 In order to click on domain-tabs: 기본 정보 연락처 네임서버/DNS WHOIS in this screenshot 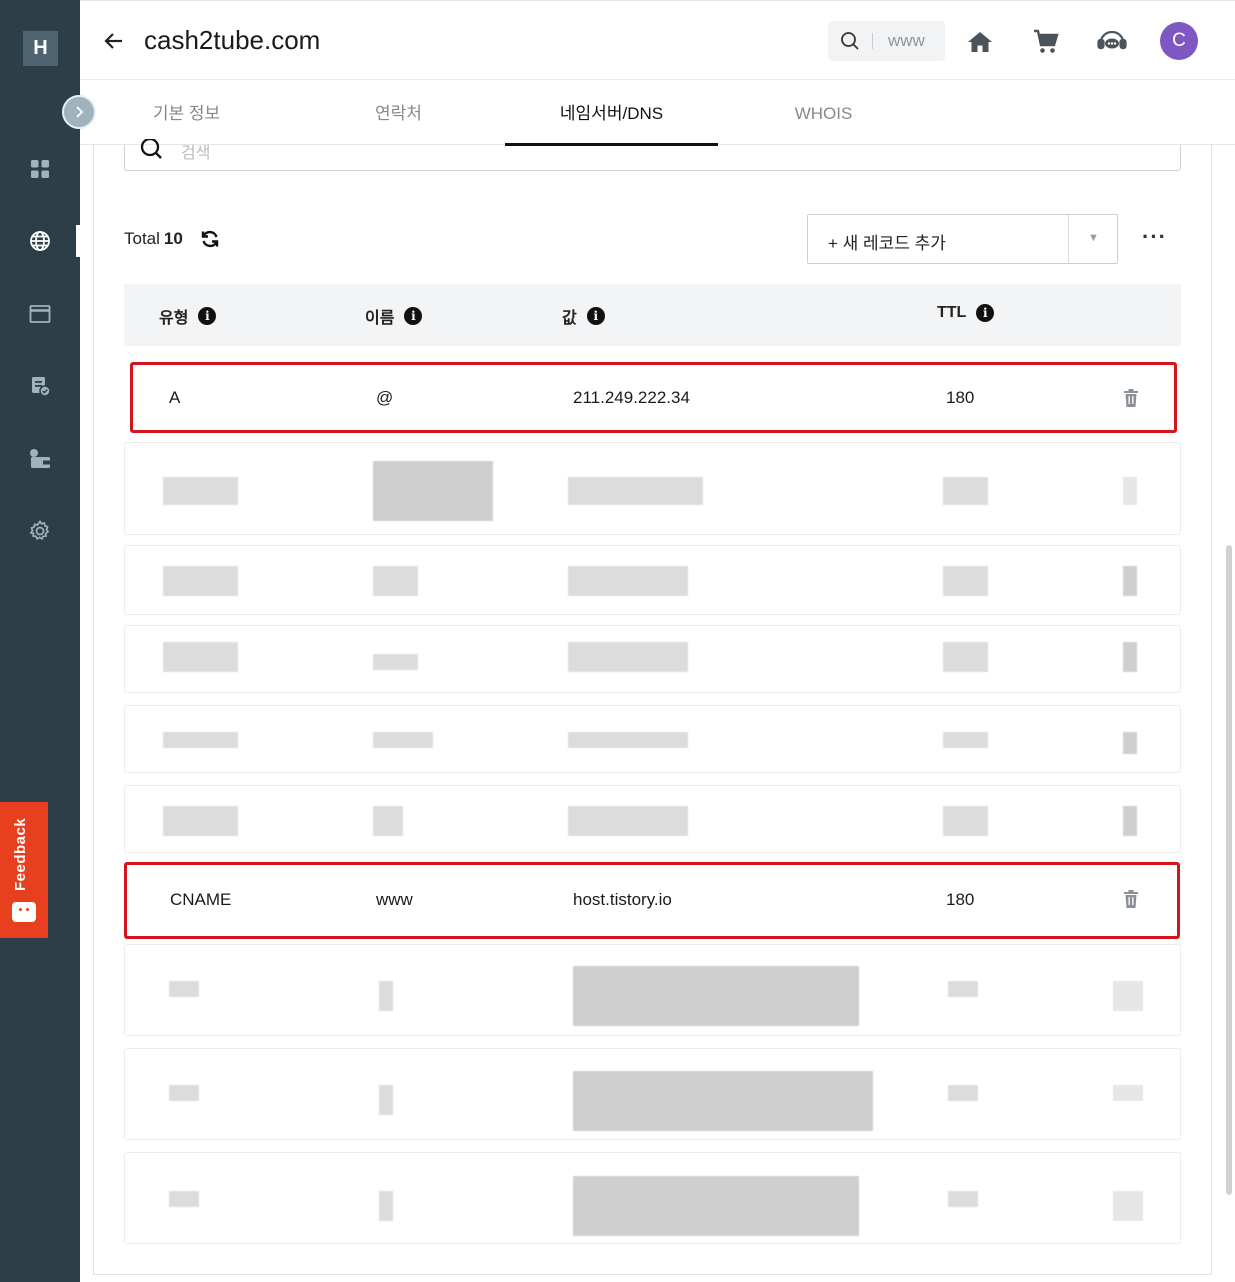, I will do `click(657, 113)`.